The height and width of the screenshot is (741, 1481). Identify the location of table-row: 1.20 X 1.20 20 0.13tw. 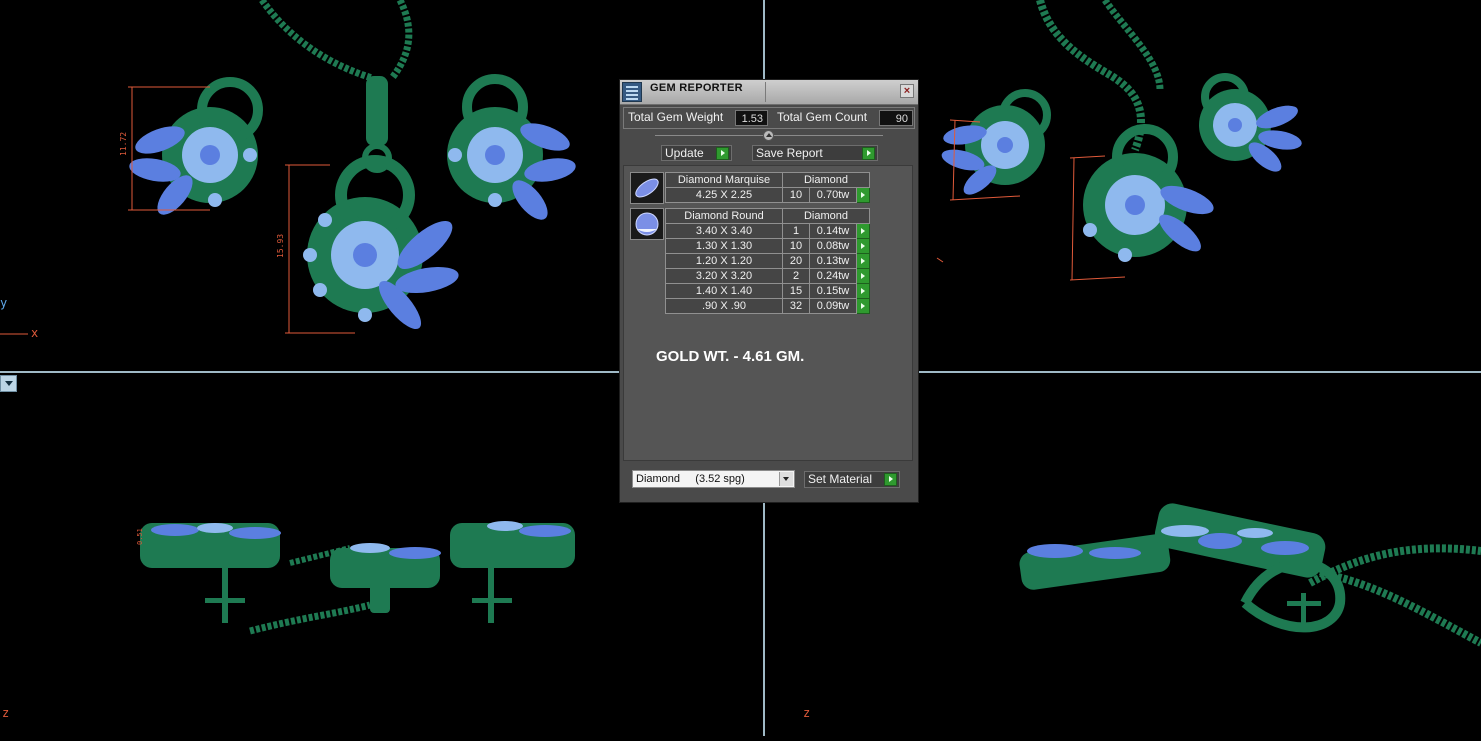
(767, 261).